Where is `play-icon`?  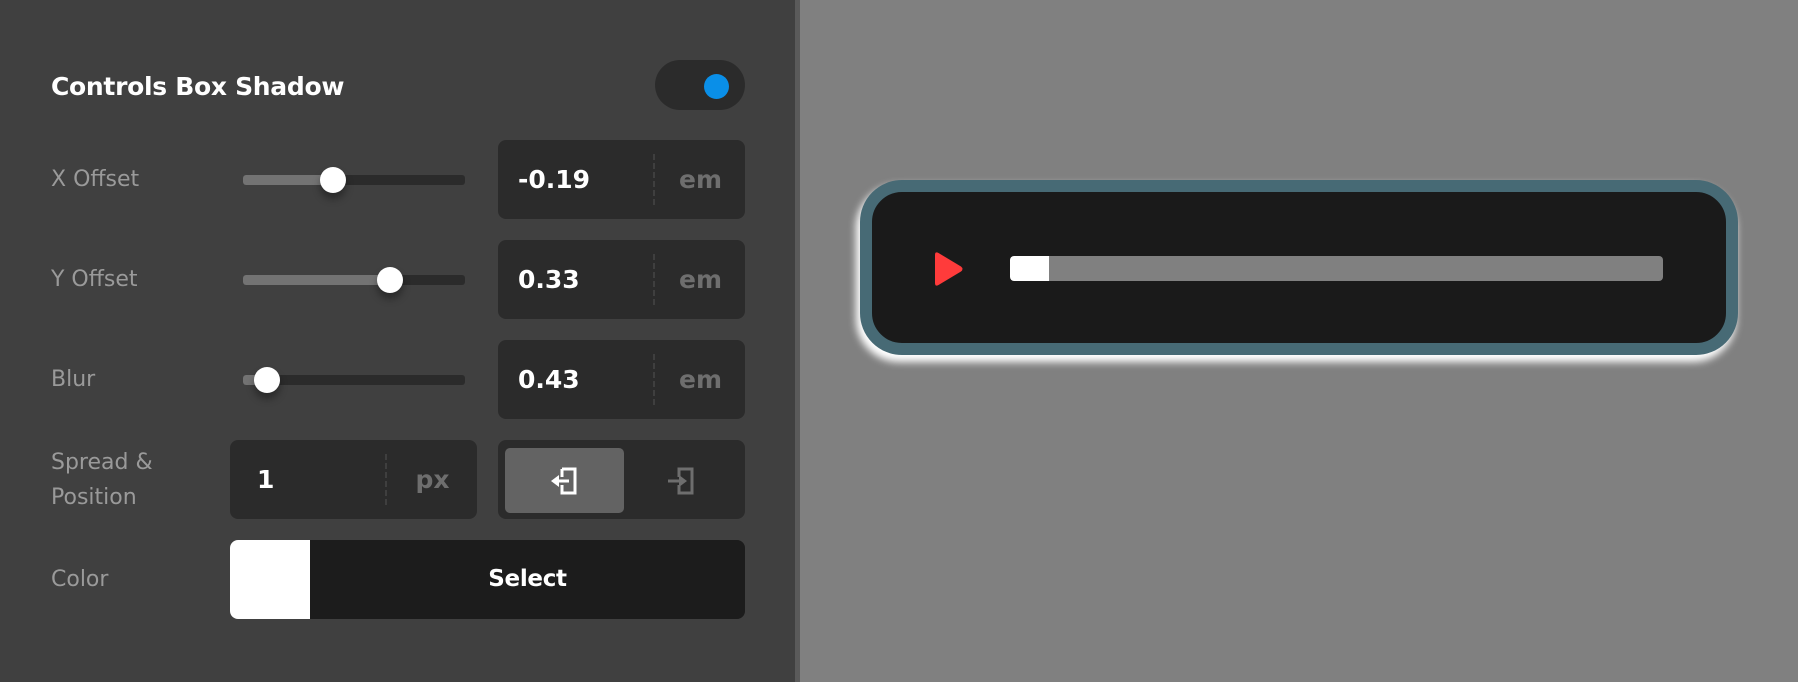 play-icon is located at coordinates (948, 269).